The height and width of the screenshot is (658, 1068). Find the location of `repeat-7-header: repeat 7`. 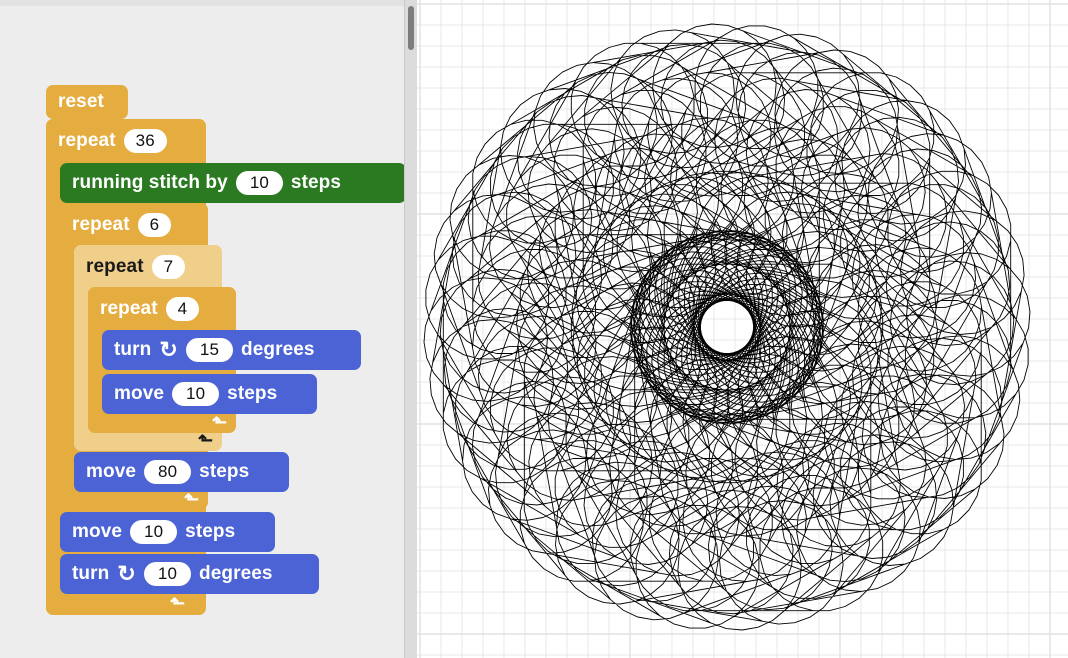

repeat-7-header: repeat 7 is located at coordinates (148, 267).